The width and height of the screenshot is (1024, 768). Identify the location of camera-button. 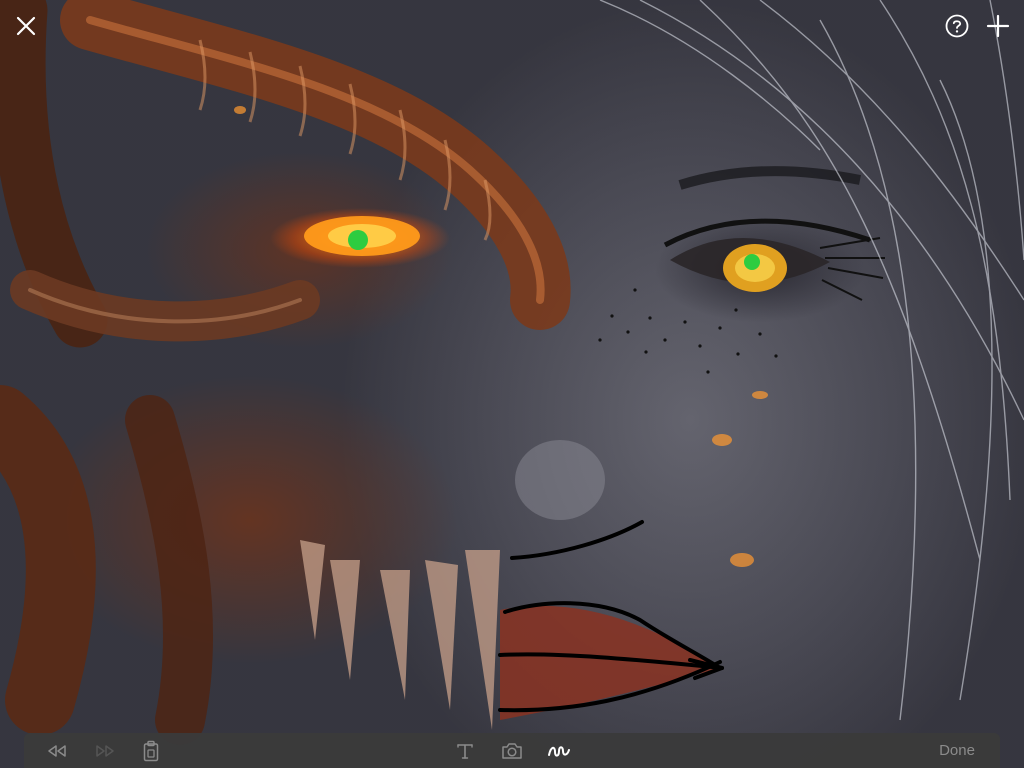
(512, 750).